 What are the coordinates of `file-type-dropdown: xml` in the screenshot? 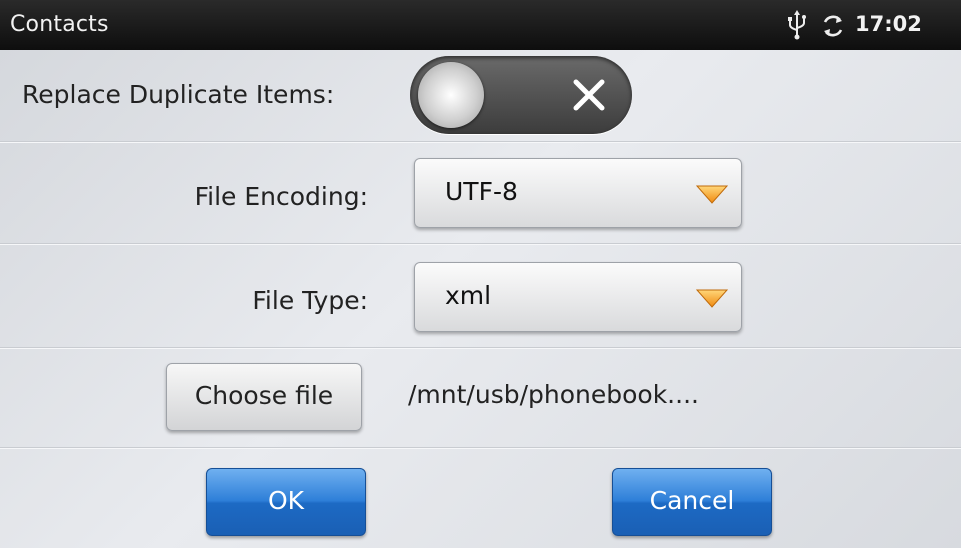 It's located at (578, 297).